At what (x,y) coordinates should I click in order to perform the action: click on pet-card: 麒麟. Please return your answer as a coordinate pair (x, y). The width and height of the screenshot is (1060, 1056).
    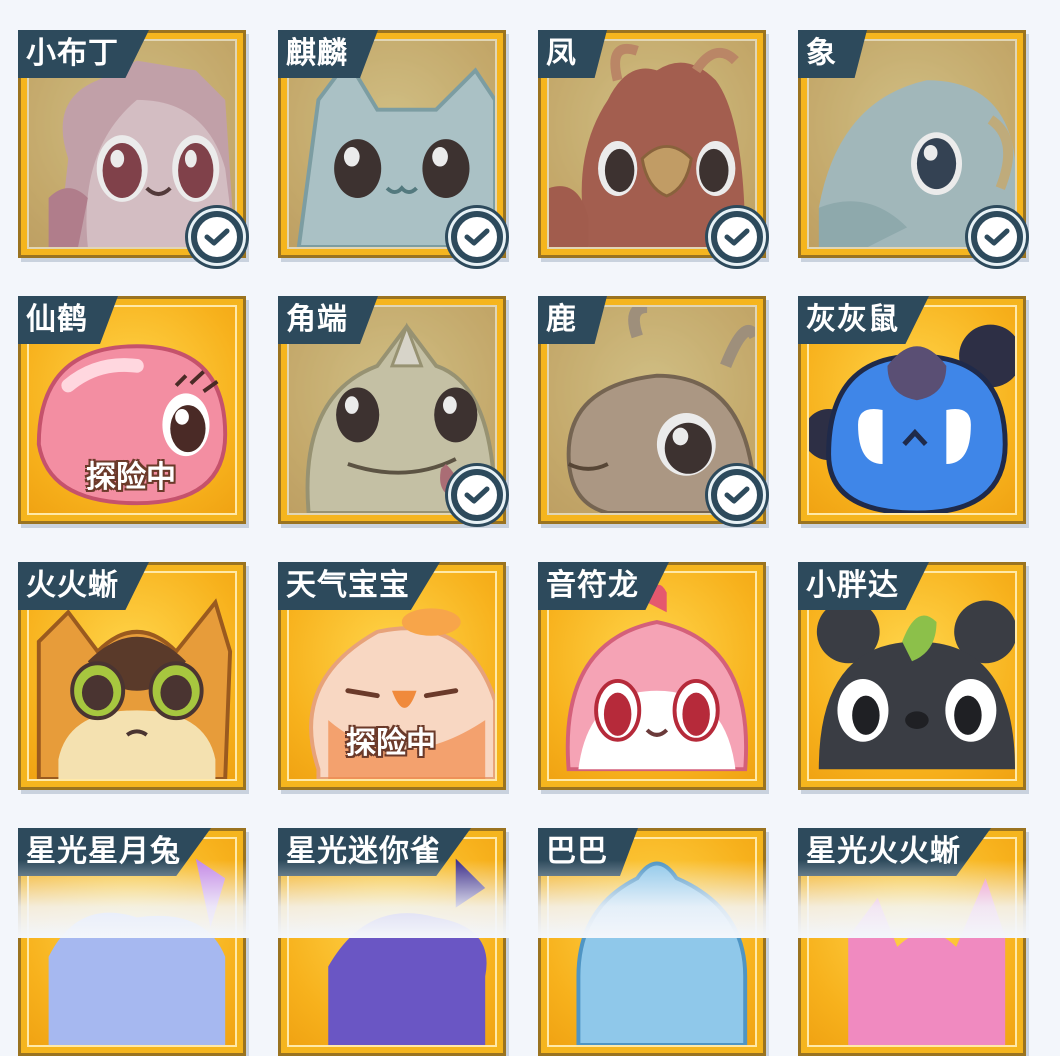
    Looking at the image, I should click on (392, 148).